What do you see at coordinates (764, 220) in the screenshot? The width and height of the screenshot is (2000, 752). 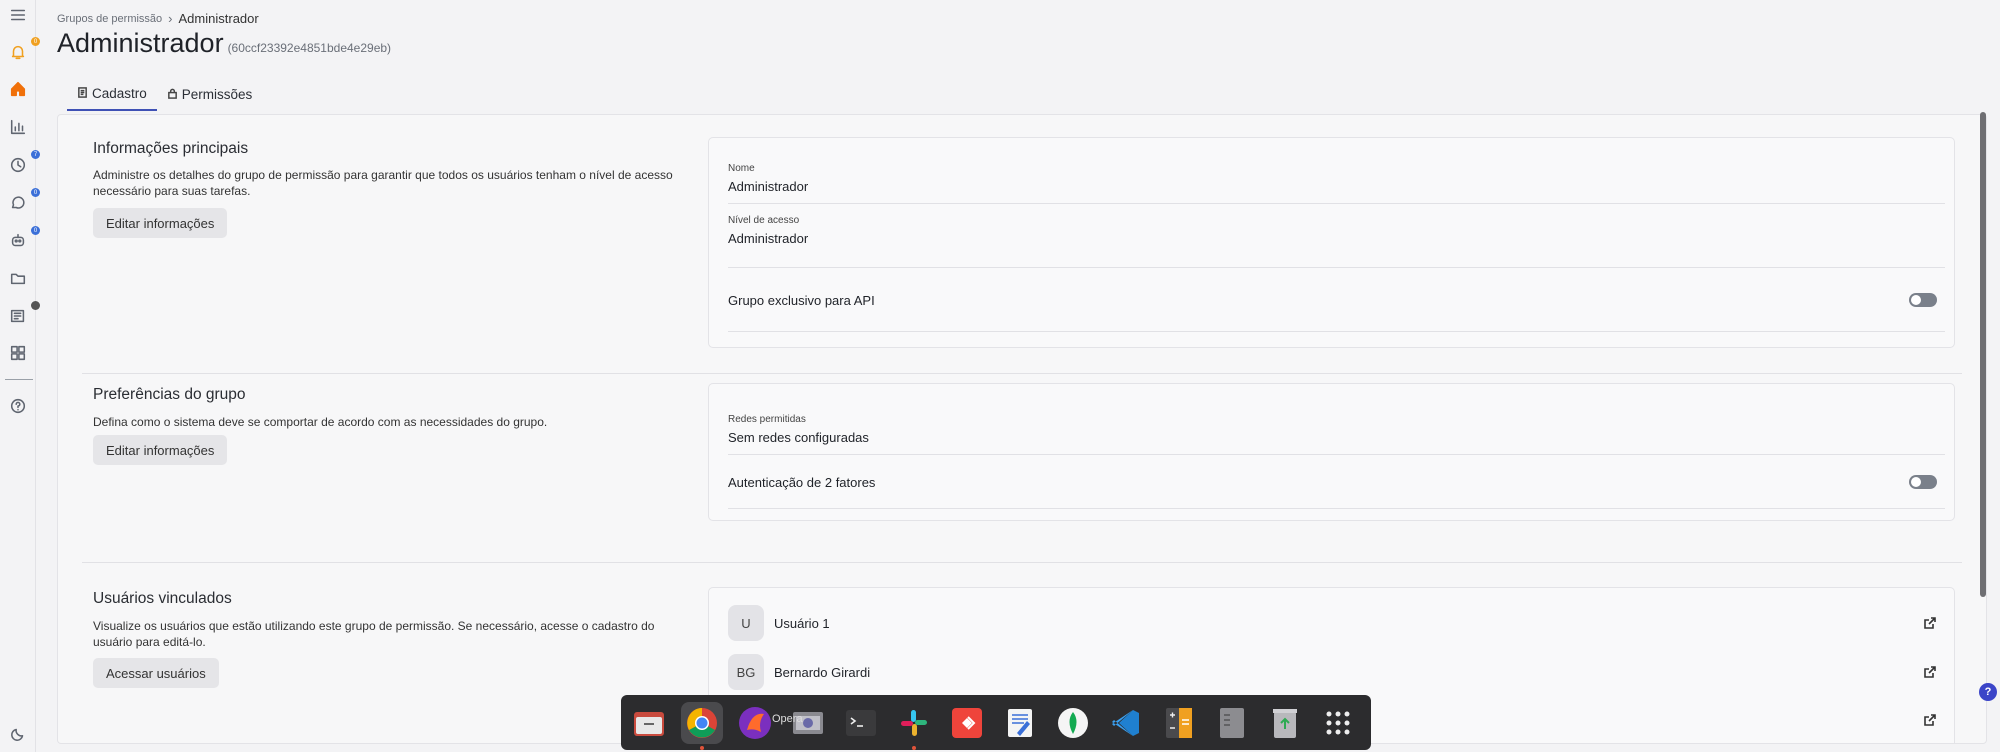 I see `field-label: Nível de acesso` at bounding box center [764, 220].